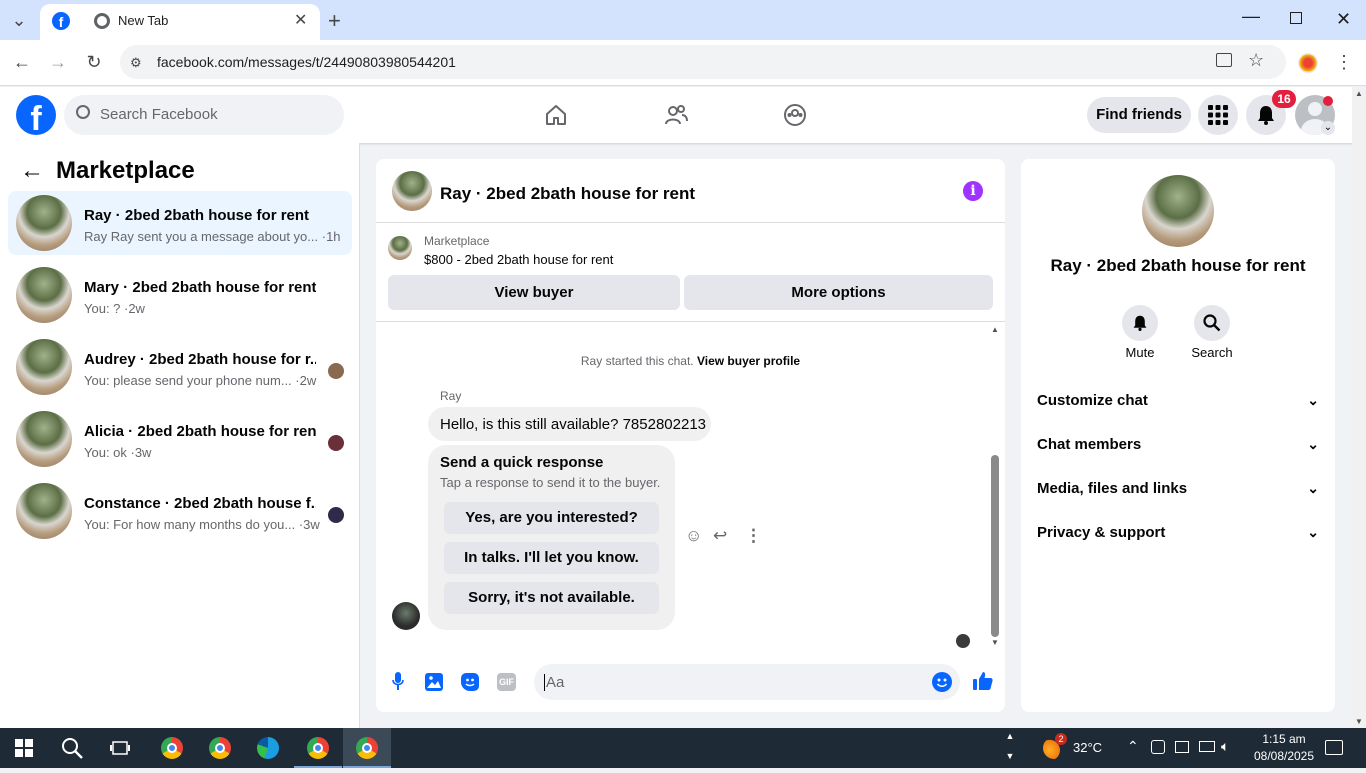 This screenshot has width=1366, height=773. What do you see at coordinates (1207, 746) in the screenshot?
I see `display-icon` at bounding box center [1207, 746].